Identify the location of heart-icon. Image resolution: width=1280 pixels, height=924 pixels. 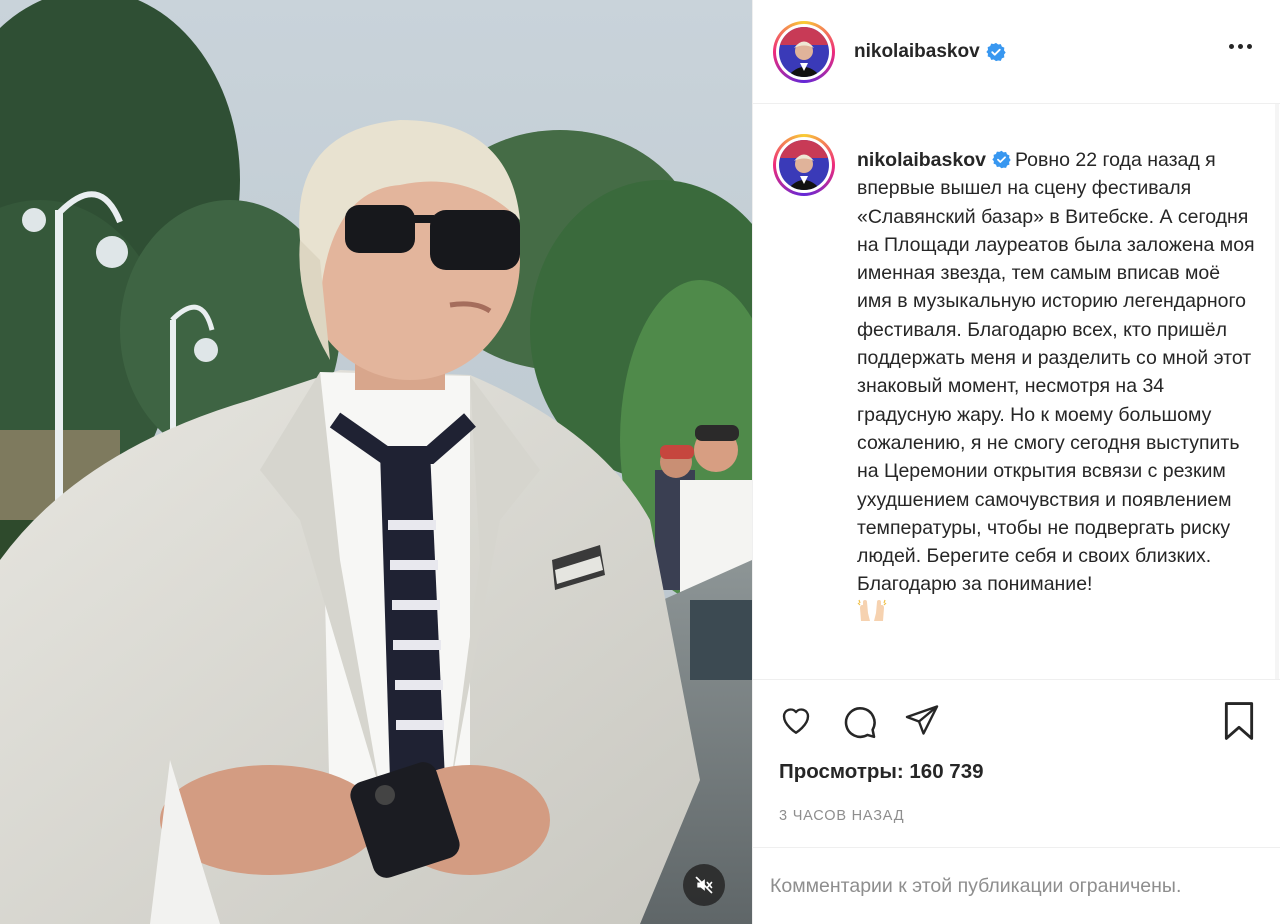
(796, 720).